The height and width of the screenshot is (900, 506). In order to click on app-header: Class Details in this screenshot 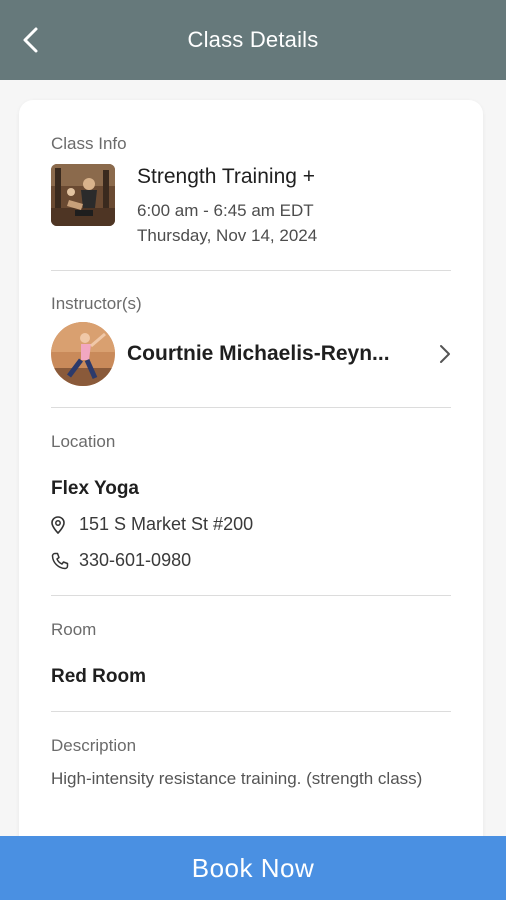, I will do `click(253, 40)`.